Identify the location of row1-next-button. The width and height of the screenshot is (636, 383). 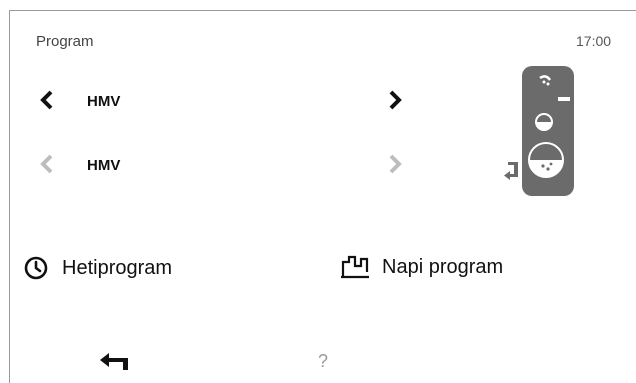
(395, 100).